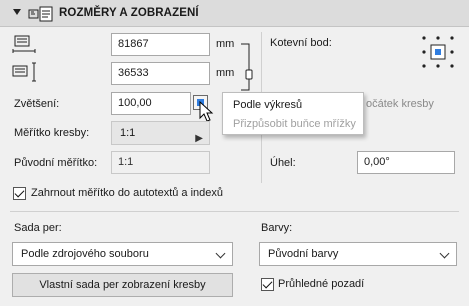 This screenshot has height=306, width=469. What do you see at coordinates (24, 72) in the screenshot?
I see `height-icon` at bounding box center [24, 72].